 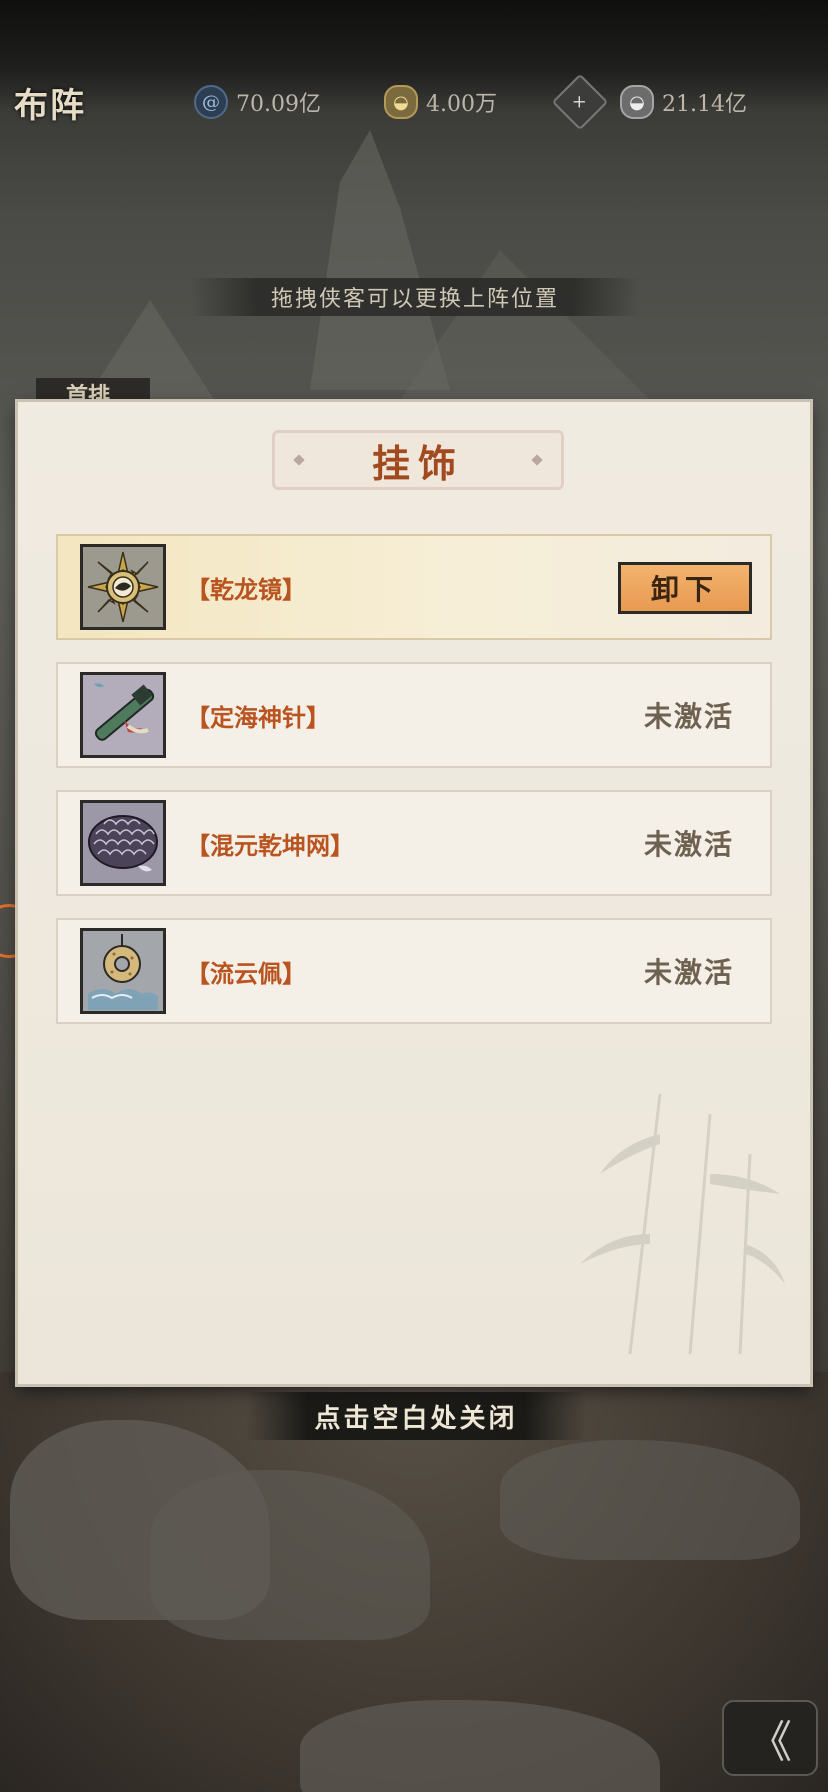 I want to click on panel-title-frame: 挂饰, so click(x=418, y=460).